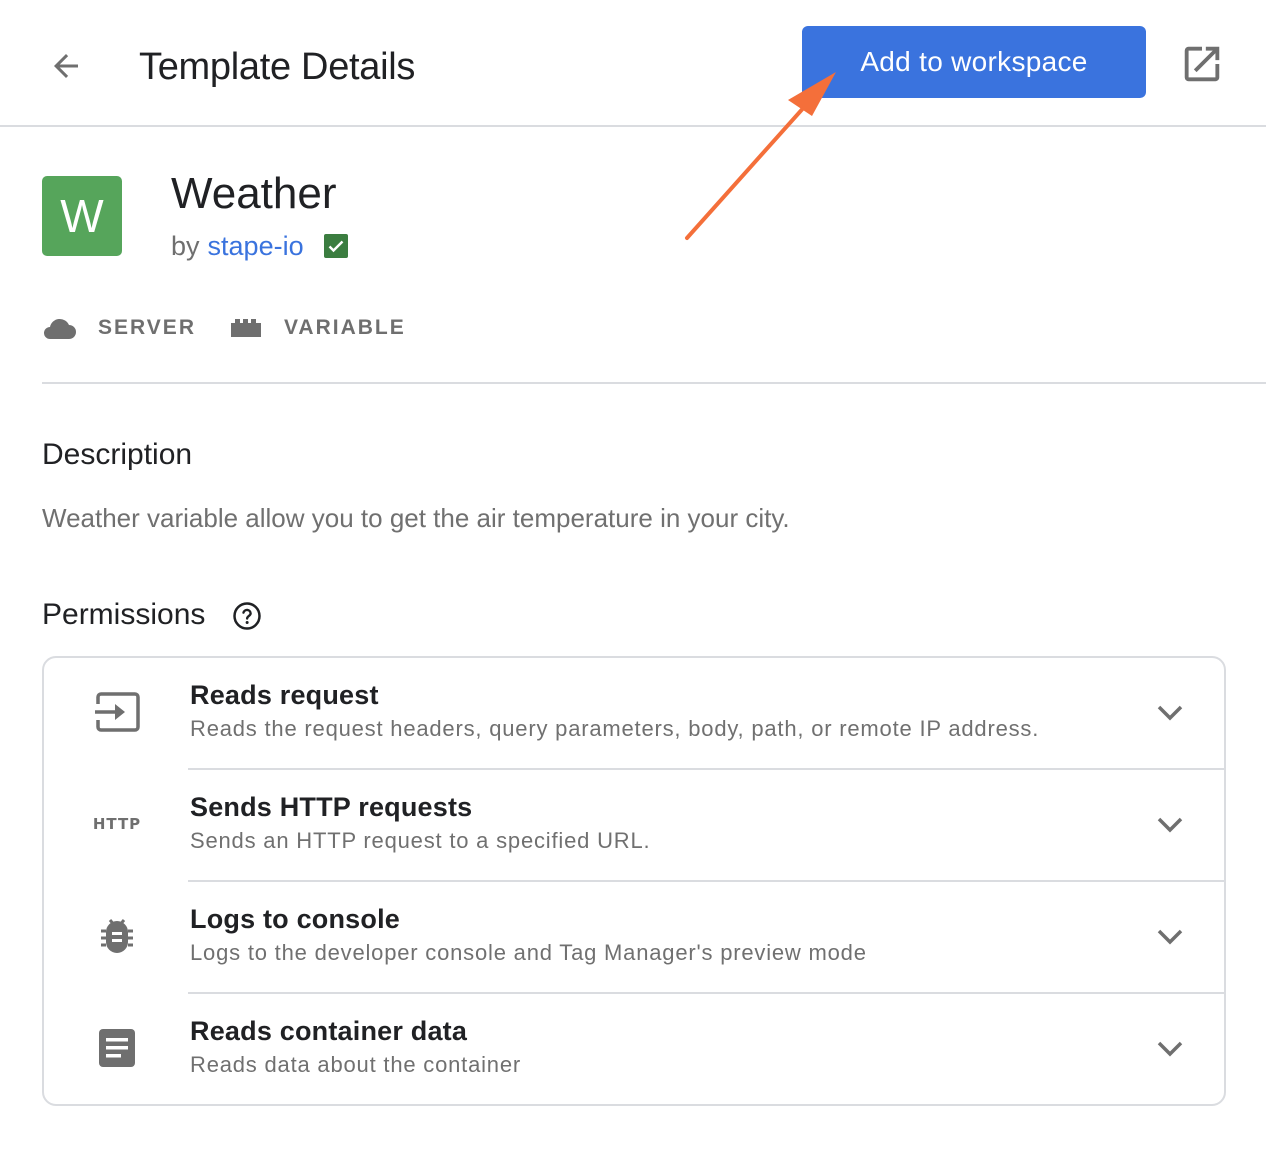 Image resolution: width=1266 pixels, height=1150 pixels. What do you see at coordinates (124, 614) in the screenshot?
I see `permissions-title: Permissions` at bounding box center [124, 614].